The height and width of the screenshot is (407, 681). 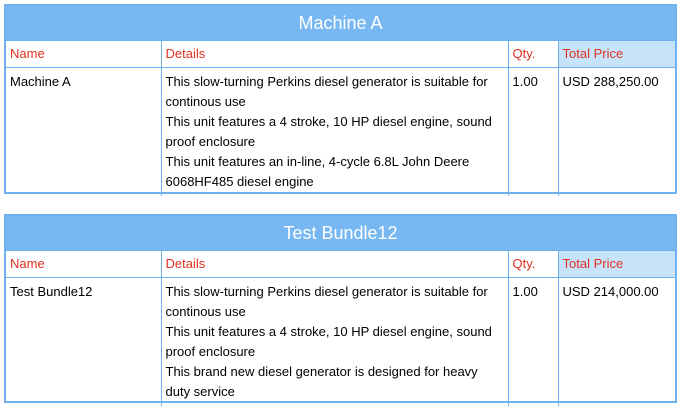 I want to click on cell-total-price: USD 288,250.00, so click(x=616, y=131).